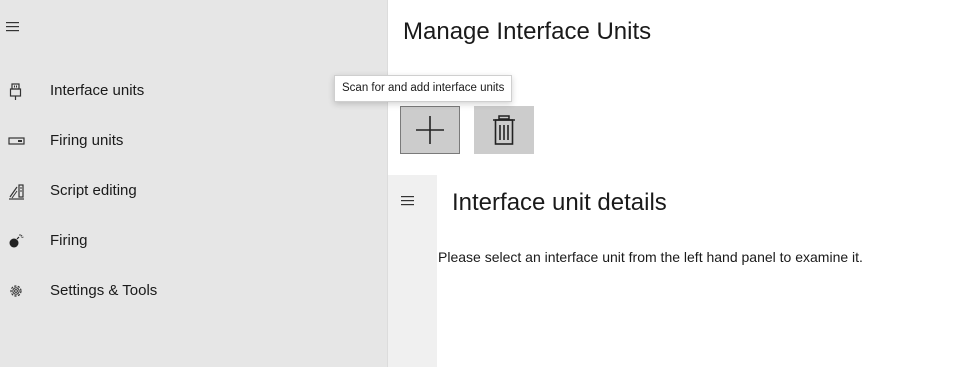  I want to click on nav-item-script-editing: Script editing, so click(193, 191).